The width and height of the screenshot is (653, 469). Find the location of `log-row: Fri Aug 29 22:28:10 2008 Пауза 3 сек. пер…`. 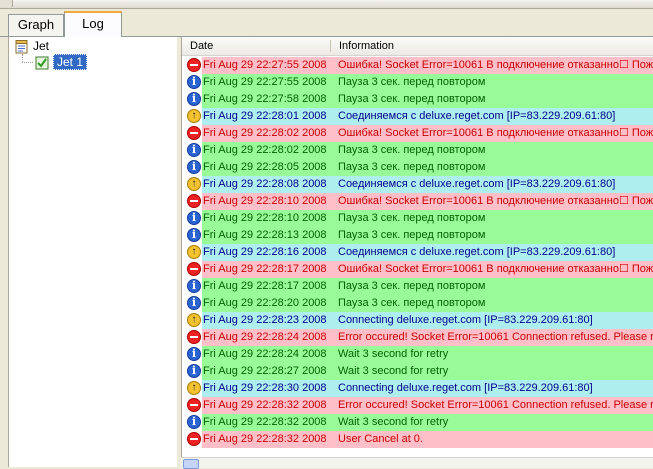

log-row: Fri Aug 29 22:28:10 2008 Пауза 3 сек. пер… is located at coordinates (417, 218).